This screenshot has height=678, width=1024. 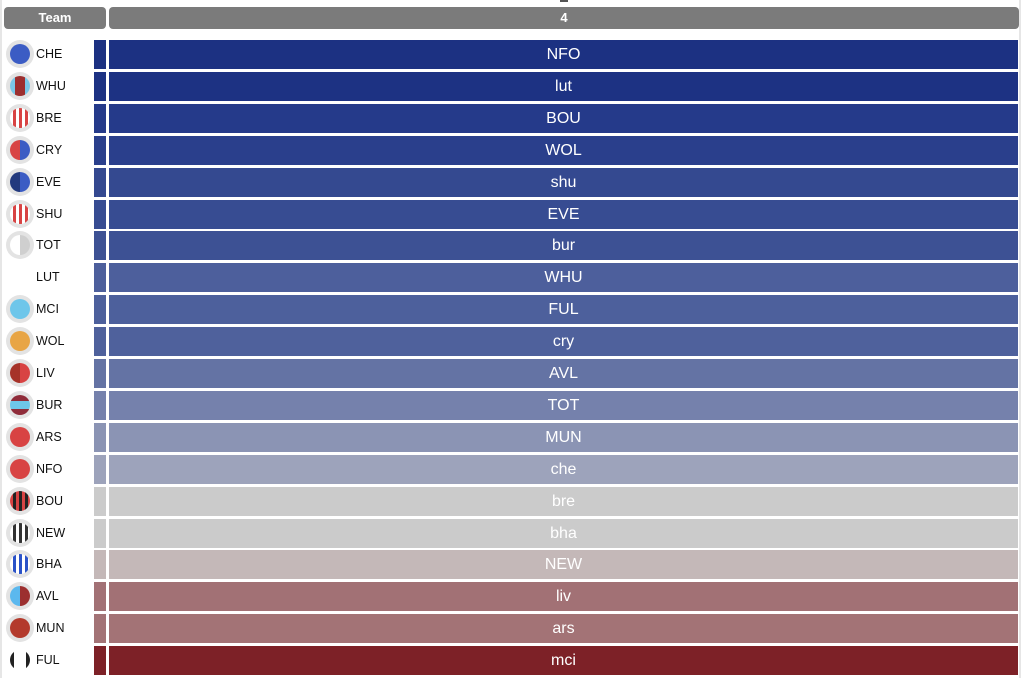 I want to click on table-row: WOL cry, so click(x=509, y=342).